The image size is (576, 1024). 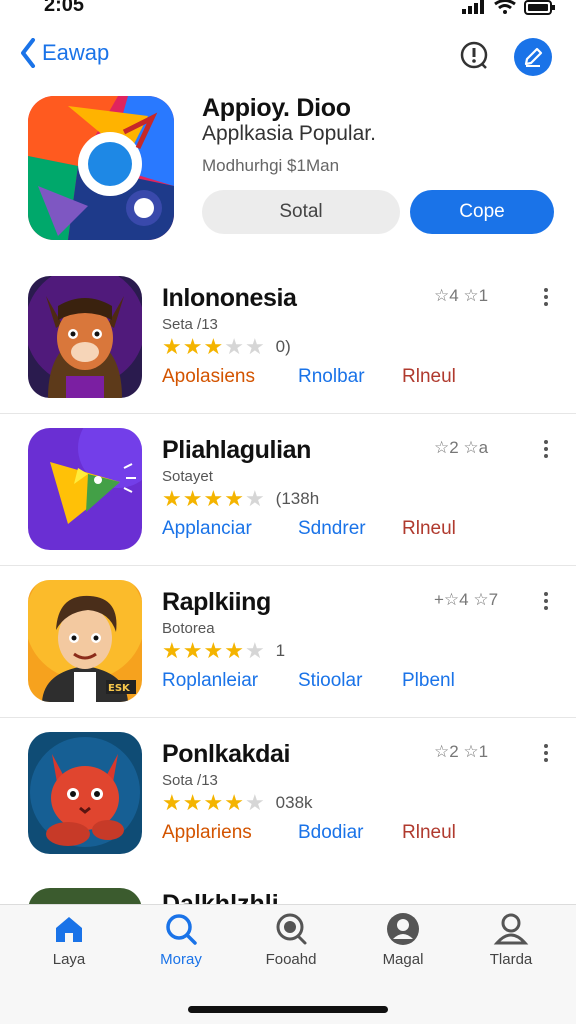 What do you see at coordinates (226, 347) in the screenshot?
I see `star-rating: ★ ★ ★ ★ ★ 0)` at bounding box center [226, 347].